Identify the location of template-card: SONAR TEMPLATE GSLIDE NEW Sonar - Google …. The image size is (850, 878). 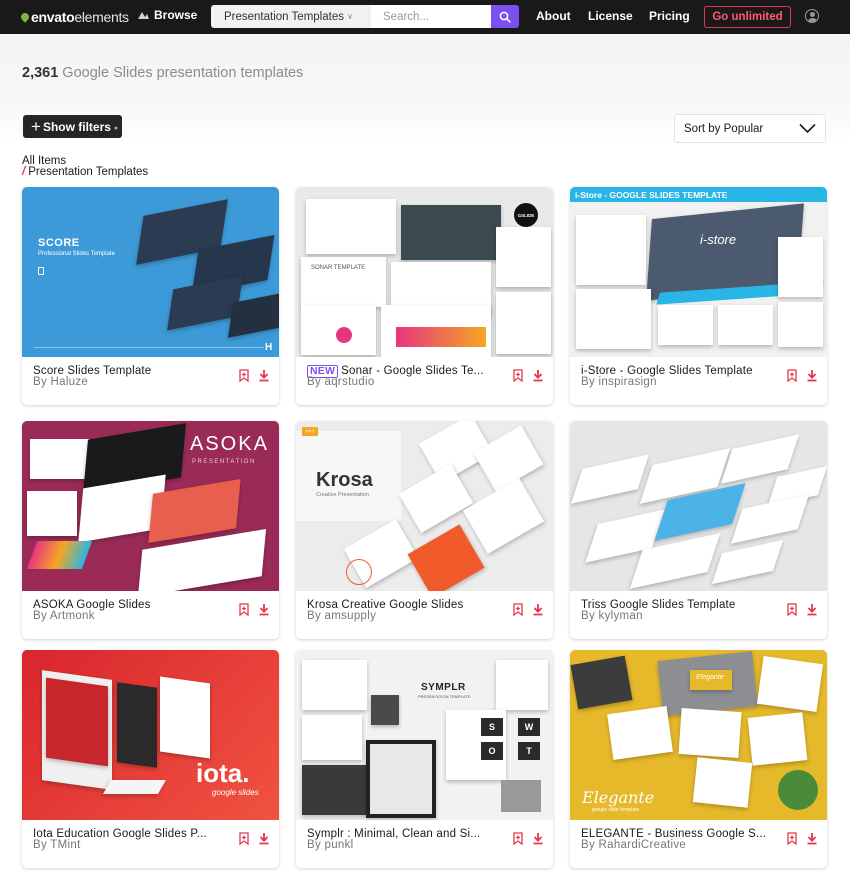
(424, 296).